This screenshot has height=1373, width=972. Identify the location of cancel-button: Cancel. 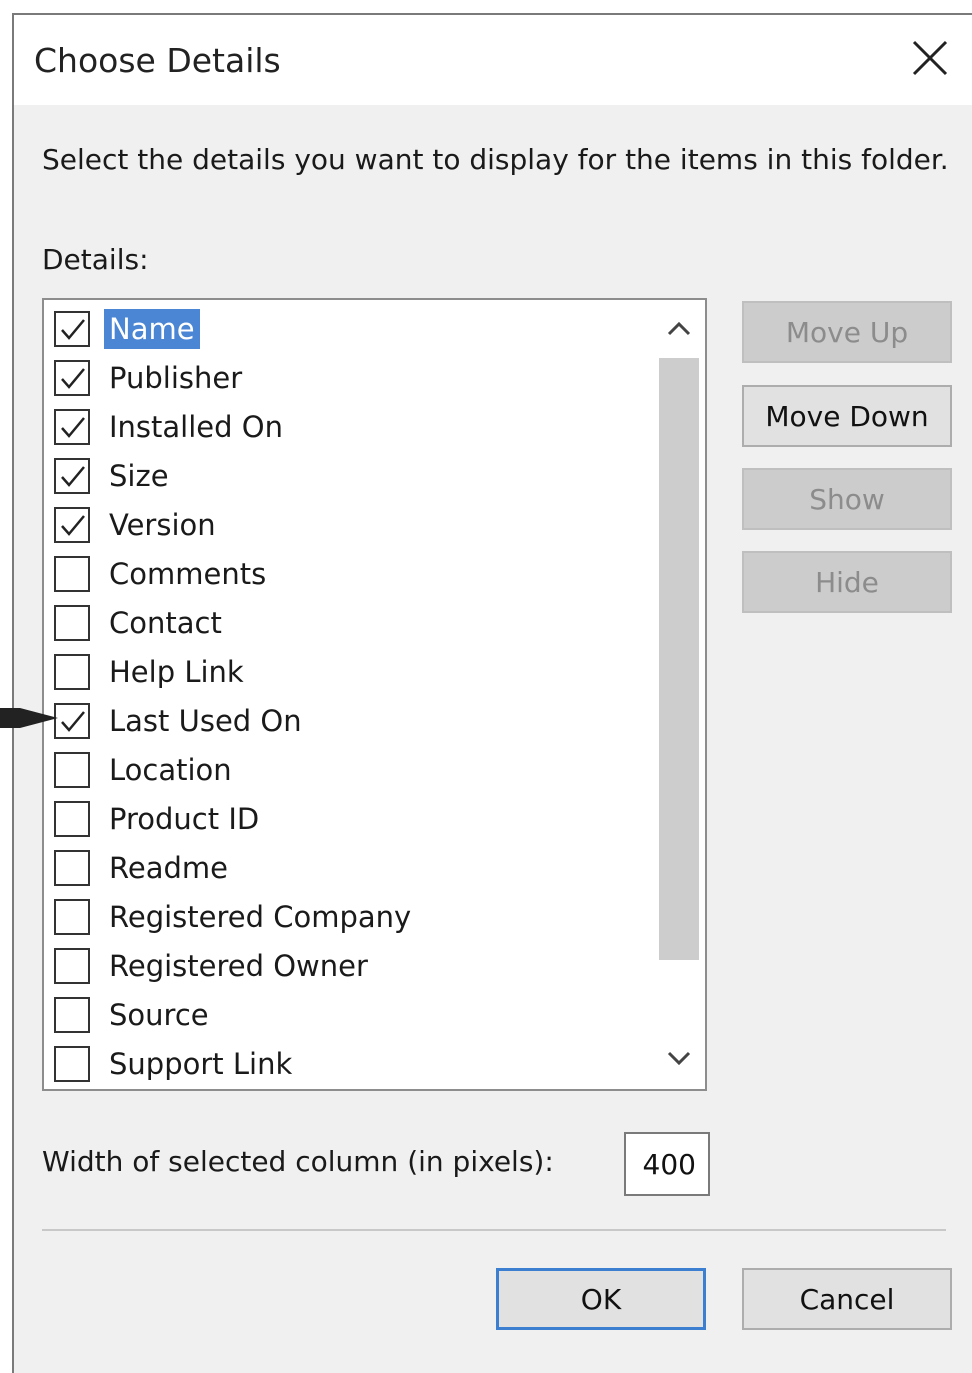
(847, 1299).